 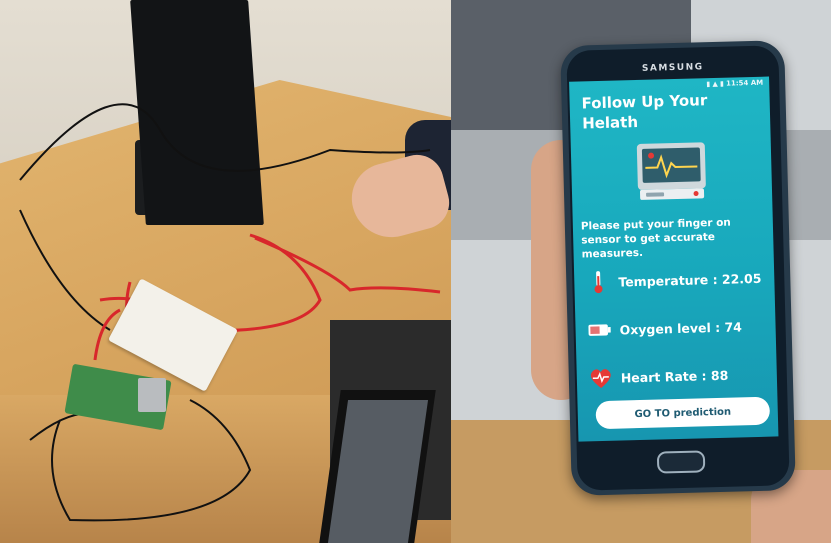 I want to click on heart-rate-row: Heart Rate : 88, so click(x=682, y=376).